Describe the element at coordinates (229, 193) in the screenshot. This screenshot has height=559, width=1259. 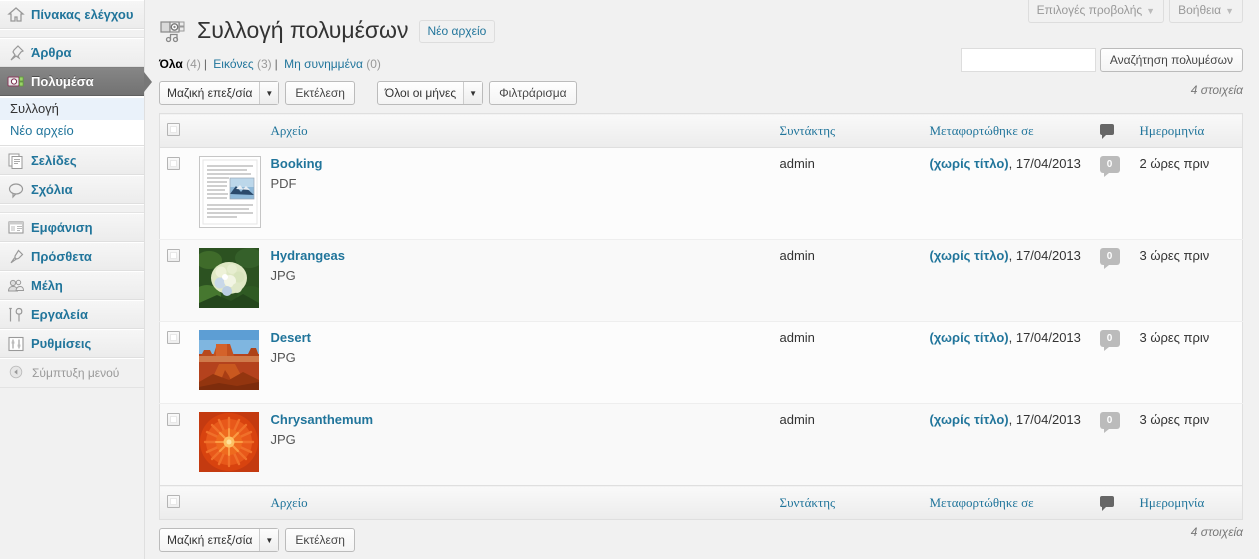
I see `document-preview-thumb` at that location.